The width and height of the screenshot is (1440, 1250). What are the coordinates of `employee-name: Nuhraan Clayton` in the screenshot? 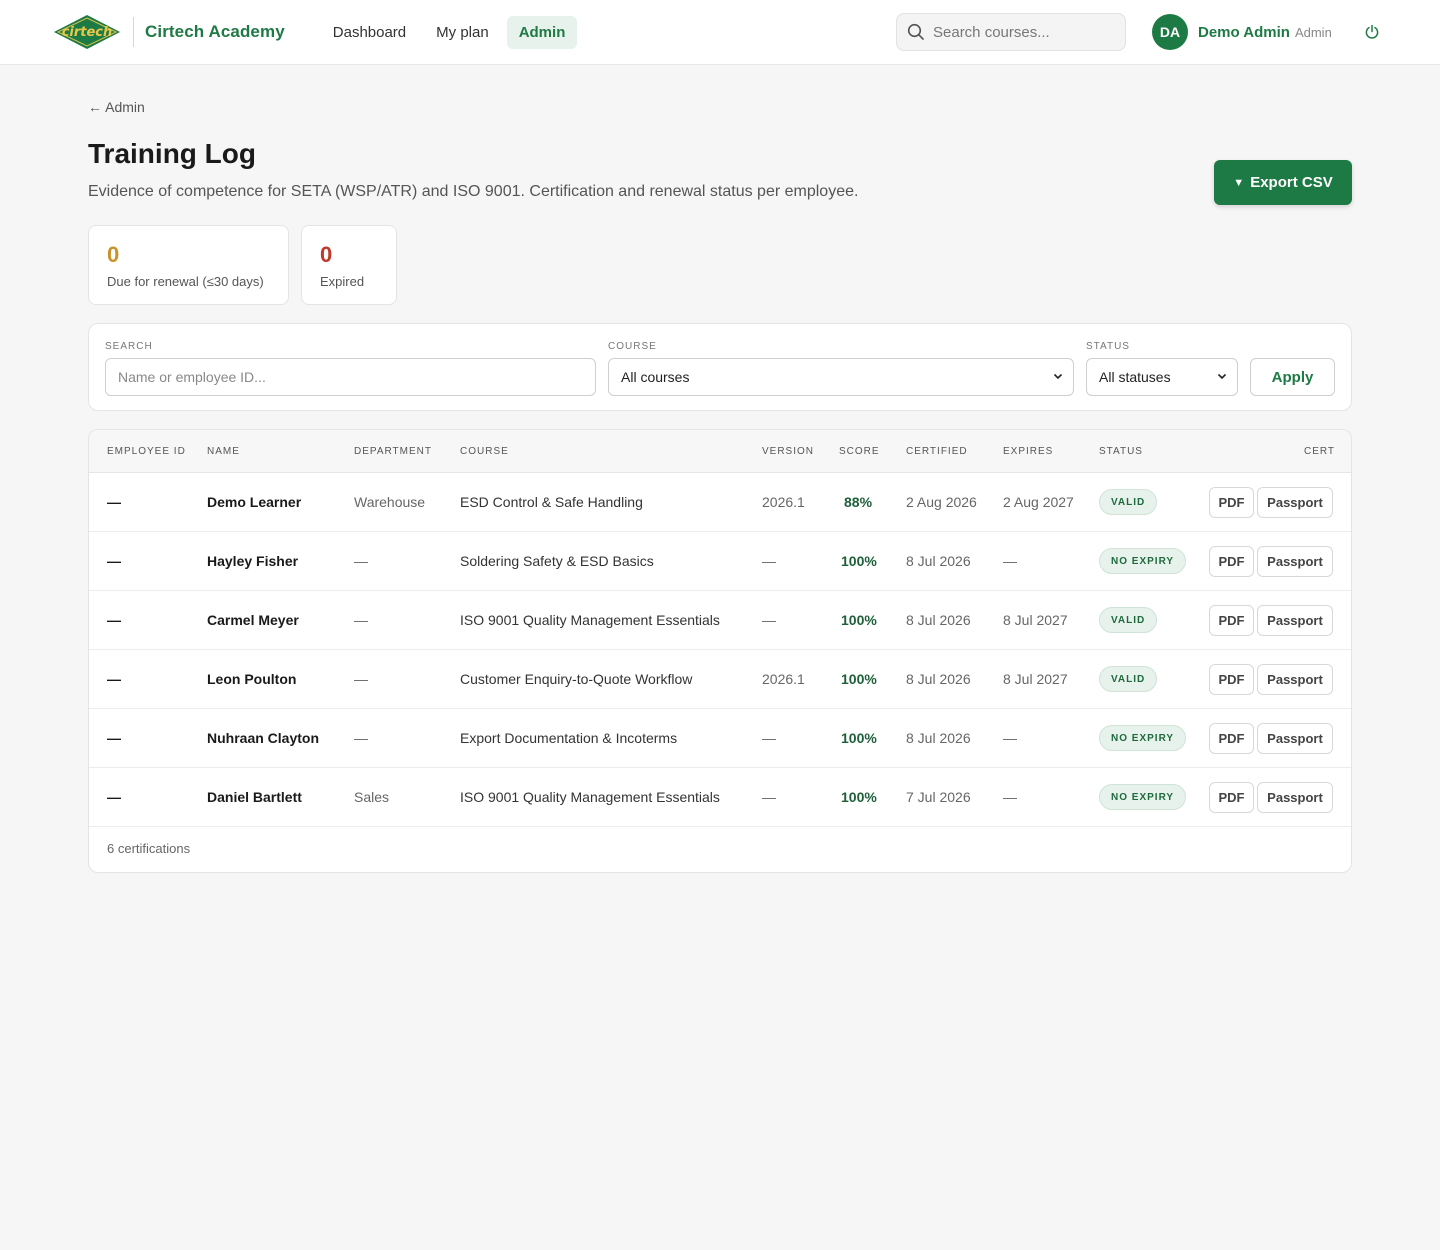 It's located at (263, 738).